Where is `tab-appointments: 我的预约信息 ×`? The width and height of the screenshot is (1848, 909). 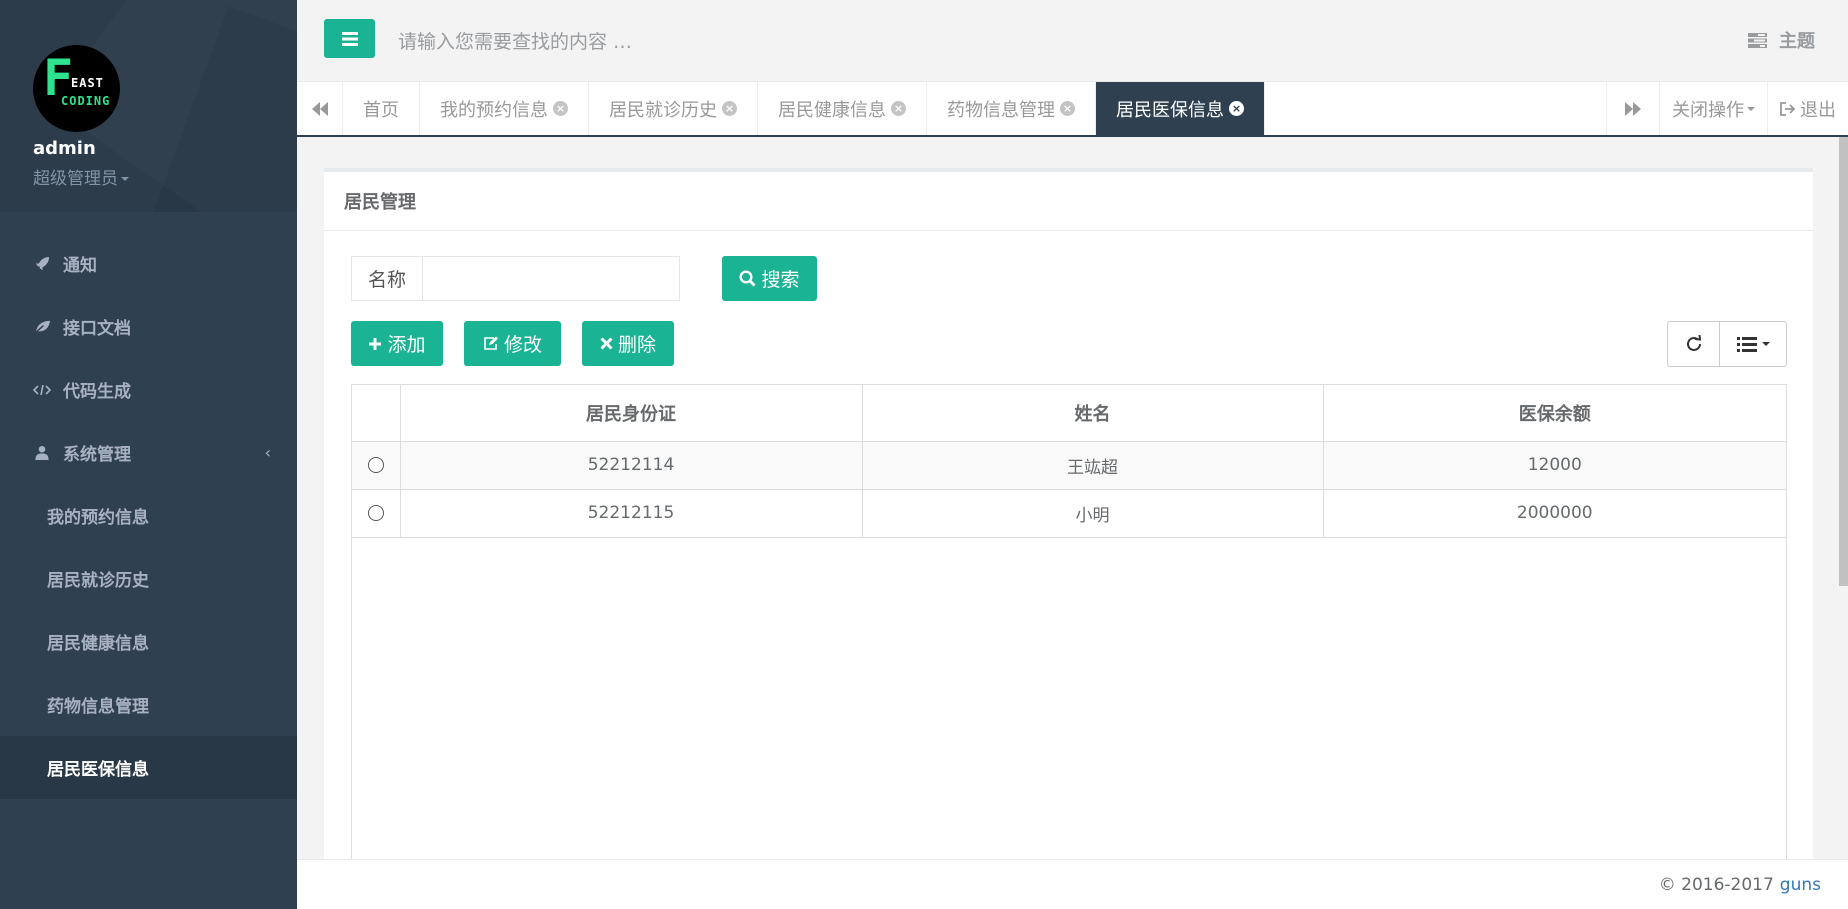
tab-appointments: 我的预约信息 × is located at coordinates (504, 108).